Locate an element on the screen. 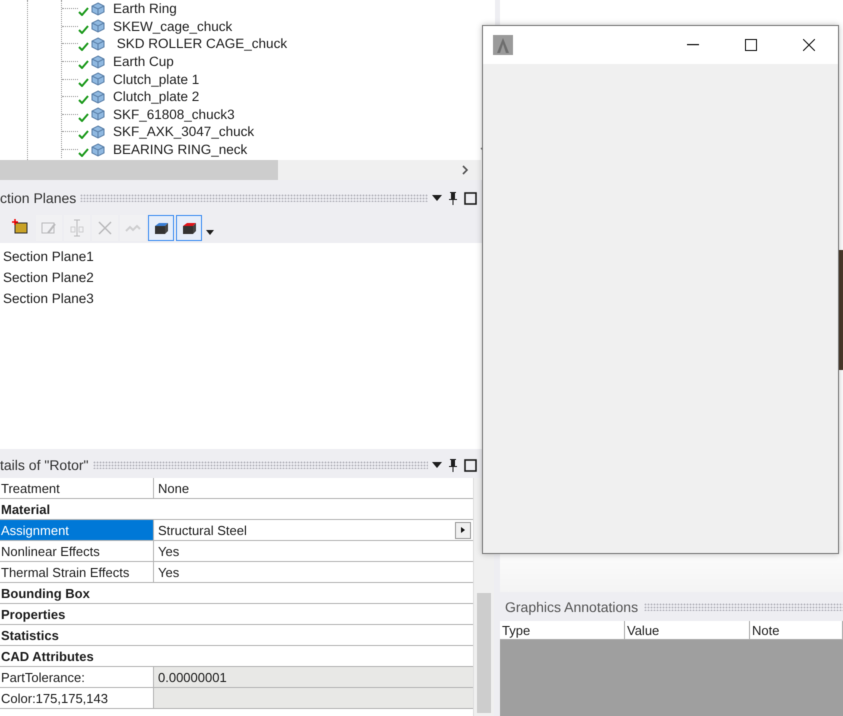 The width and height of the screenshot is (843, 716). rename-icon is located at coordinates (77, 228).